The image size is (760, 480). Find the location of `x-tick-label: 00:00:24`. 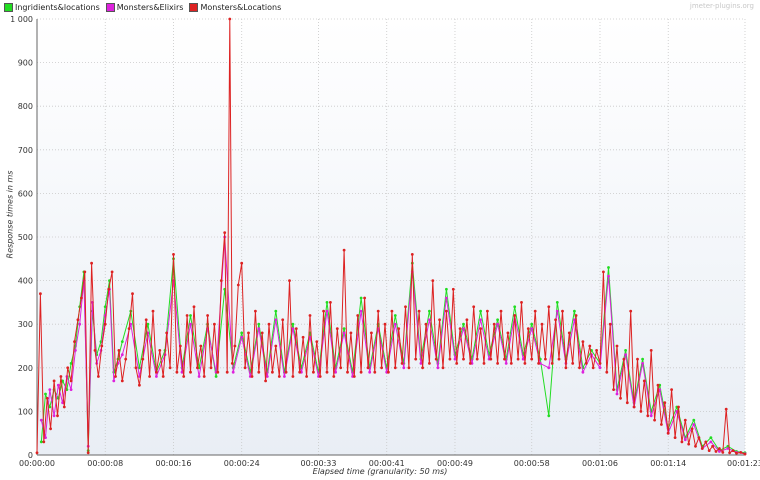

x-tick-label: 00:00:24 is located at coordinates (242, 463).